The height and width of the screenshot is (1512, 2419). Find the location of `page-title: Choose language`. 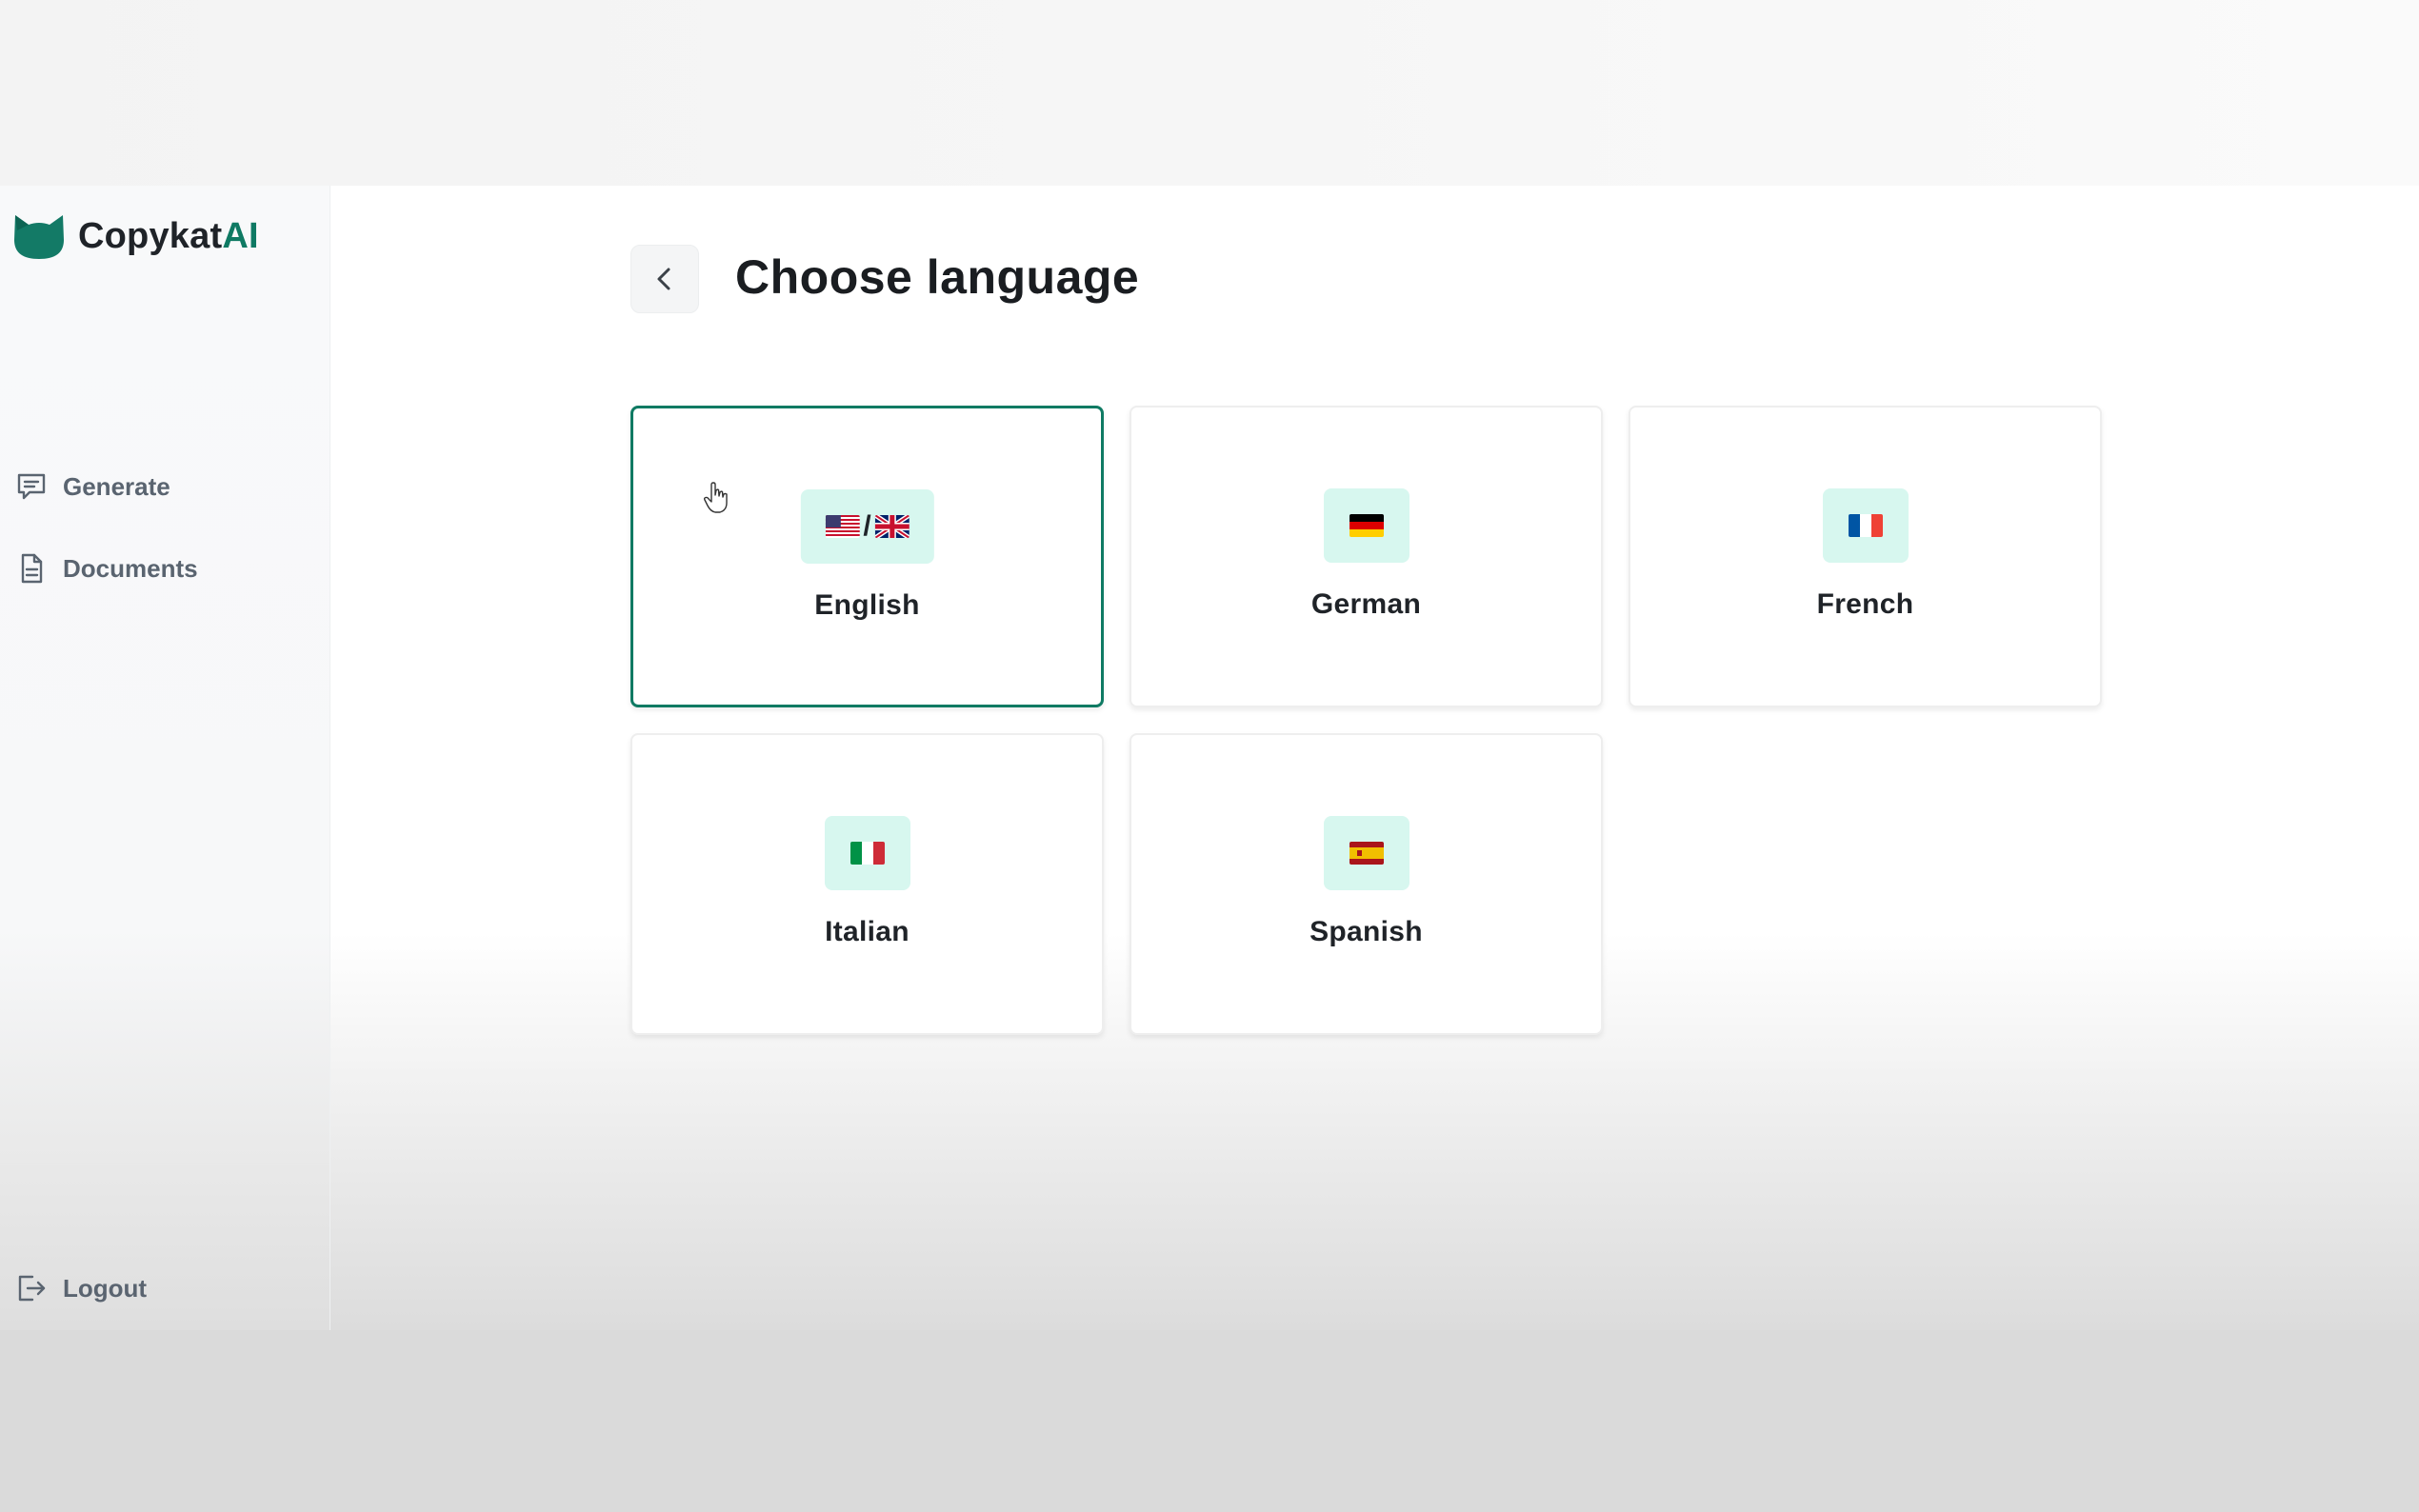

page-title: Choose language is located at coordinates (937, 277).